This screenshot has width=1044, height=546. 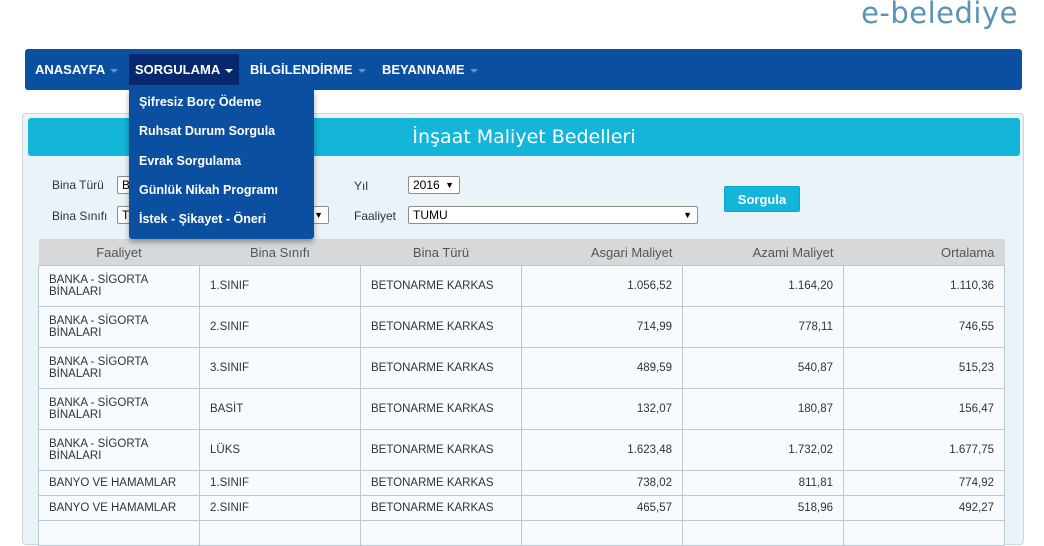 What do you see at coordinates (924, 508) in the screenshot?
I see `cell-ortalama: 492,27` at bounding box center [924, 508].